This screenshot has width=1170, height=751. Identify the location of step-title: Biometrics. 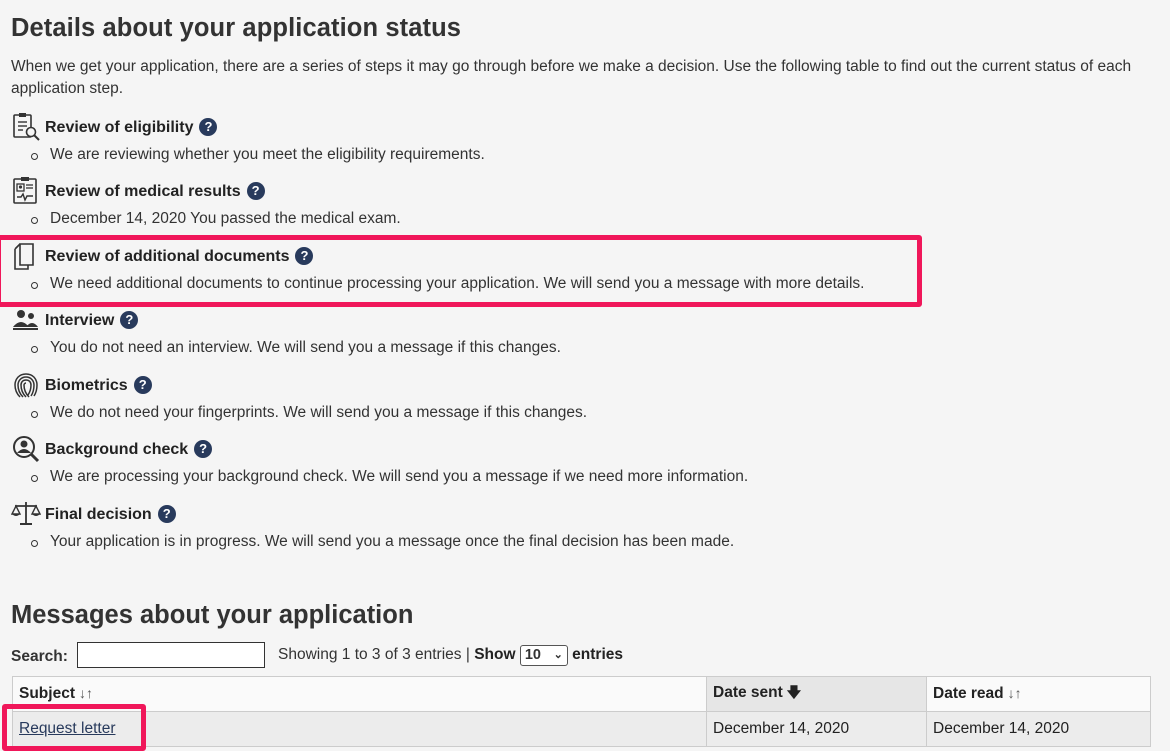
(86, 385).